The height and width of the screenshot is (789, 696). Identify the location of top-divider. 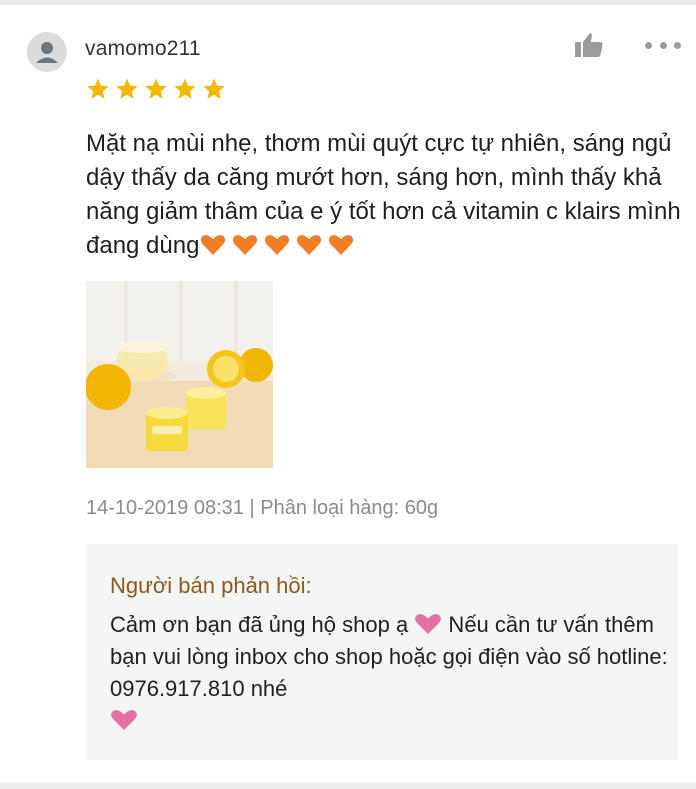
(348, 2).